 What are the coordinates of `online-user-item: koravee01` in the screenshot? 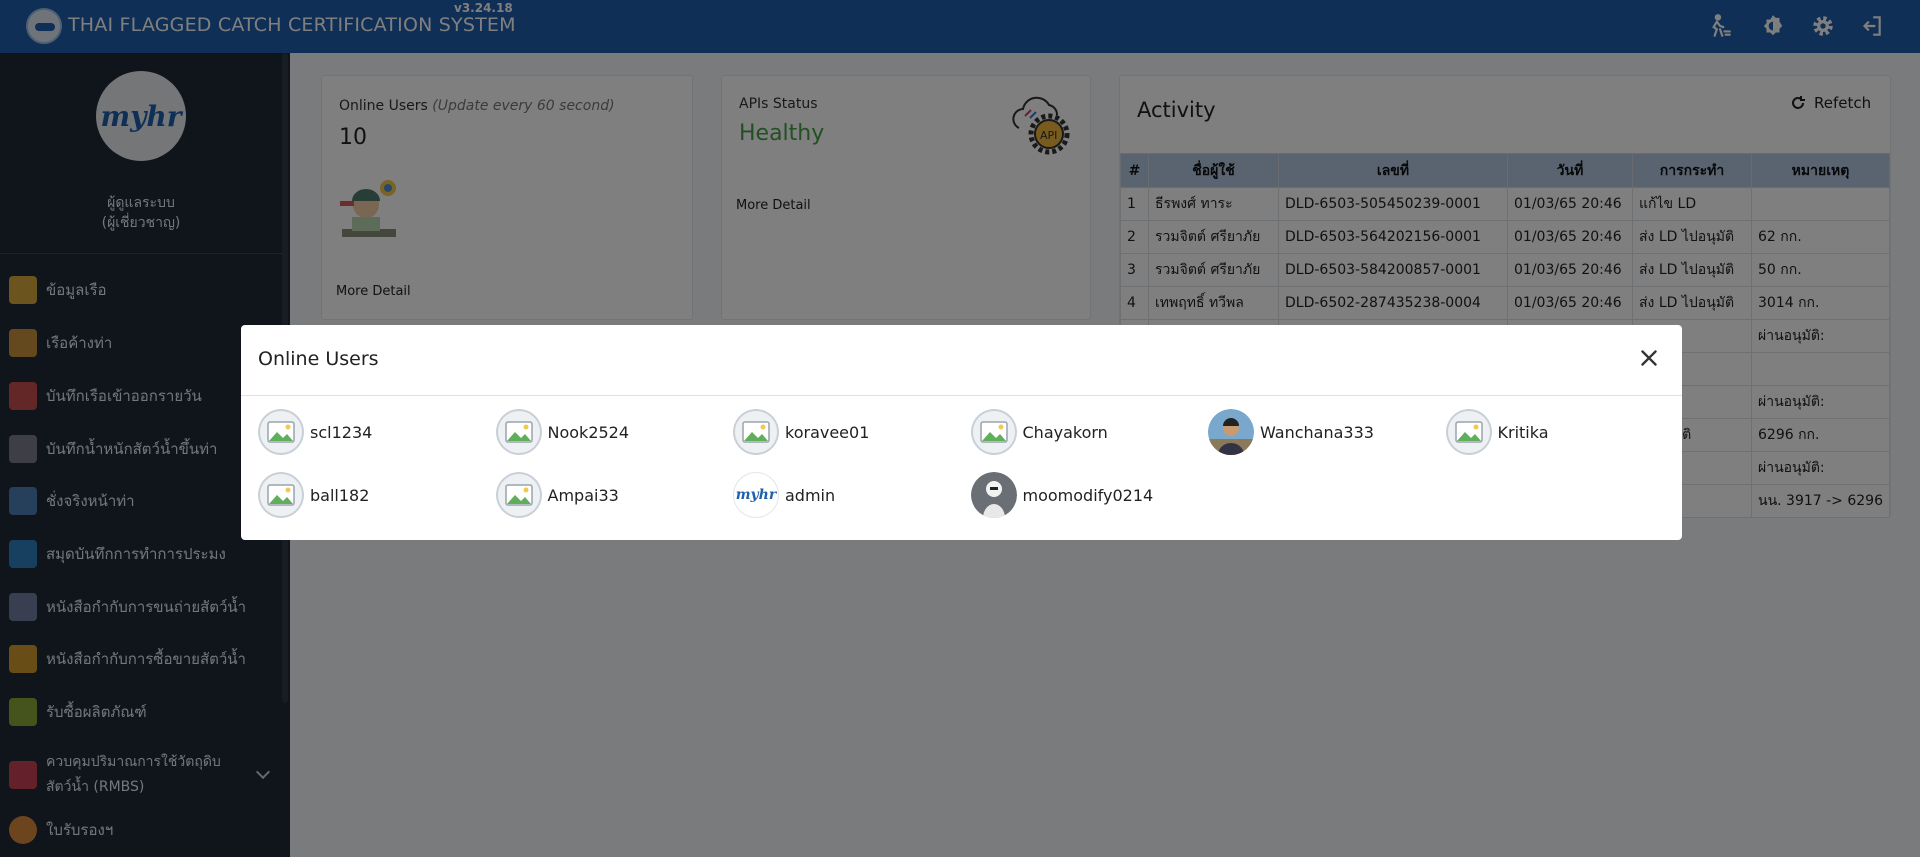 It's located at (801, 432).